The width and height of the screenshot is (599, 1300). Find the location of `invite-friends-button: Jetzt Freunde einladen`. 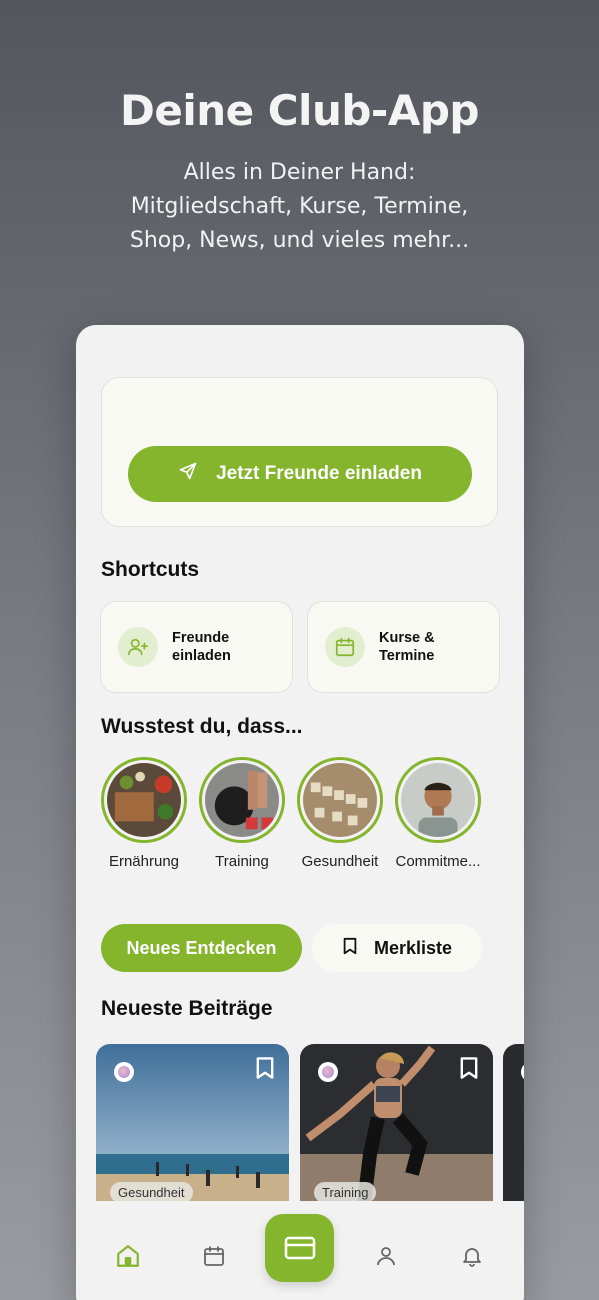

invite-friends-button: Jetzt Freunde einladen is located at coordinates (300, 474).